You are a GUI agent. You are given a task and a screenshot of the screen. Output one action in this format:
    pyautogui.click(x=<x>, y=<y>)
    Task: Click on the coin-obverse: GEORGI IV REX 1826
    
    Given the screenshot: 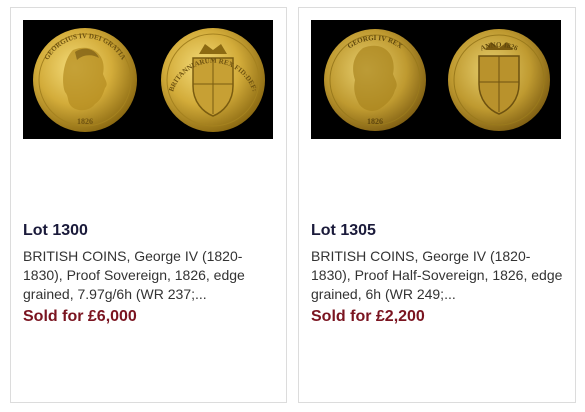 What is the action you would take?
    pyautogui.click(x=375, y=80)
    